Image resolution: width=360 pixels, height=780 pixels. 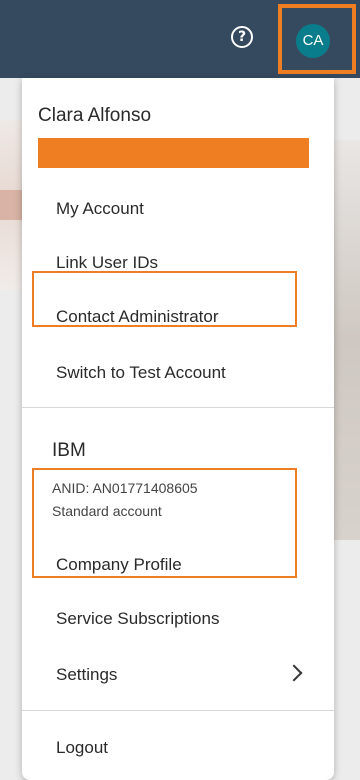 What do you see at coordinates (95, 115) in the screenshot?
I see `user-name: Clara Alfonso` at bounding box center [95, 115].